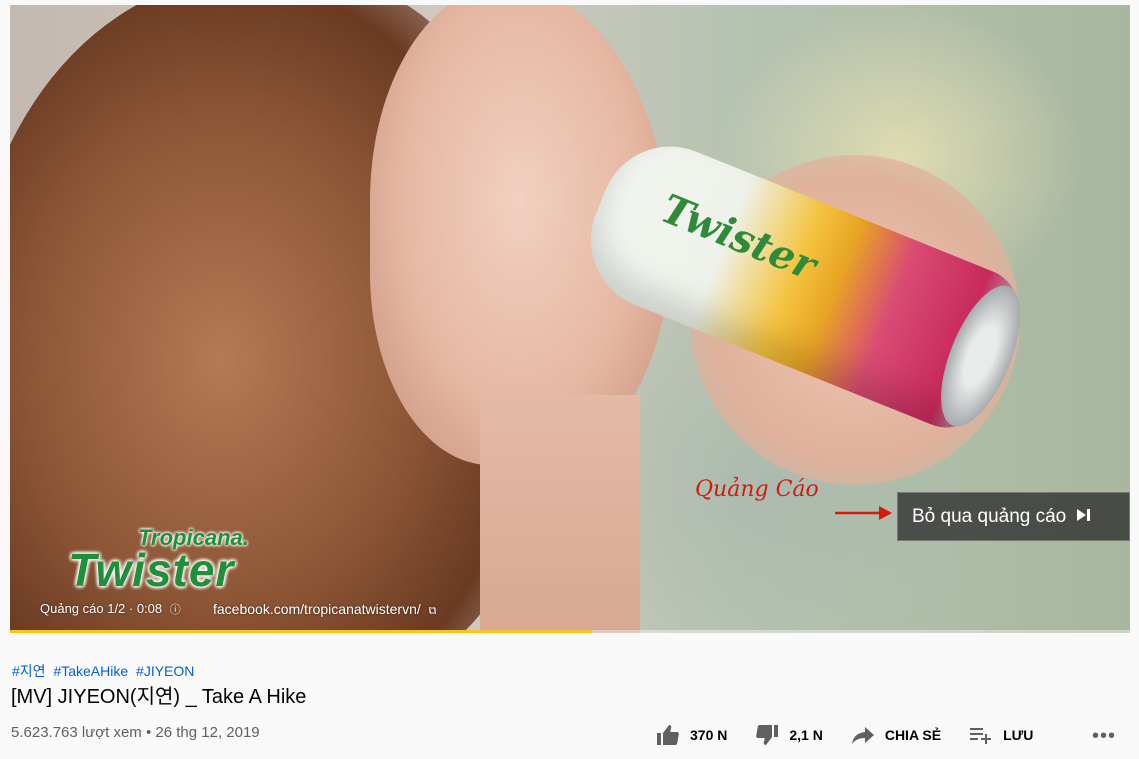 The width and height of the screenshot is (1139, 759). I want to click on ad-link-text: facebook.com/tropicanatwistervn/, so click(317, 609).